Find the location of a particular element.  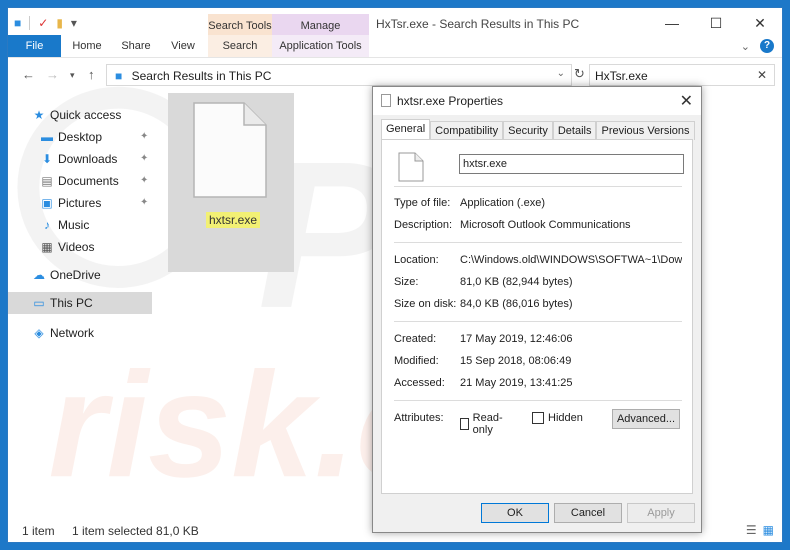

sidebar-item-label: OneDrive is located at coordinates (75, 275).